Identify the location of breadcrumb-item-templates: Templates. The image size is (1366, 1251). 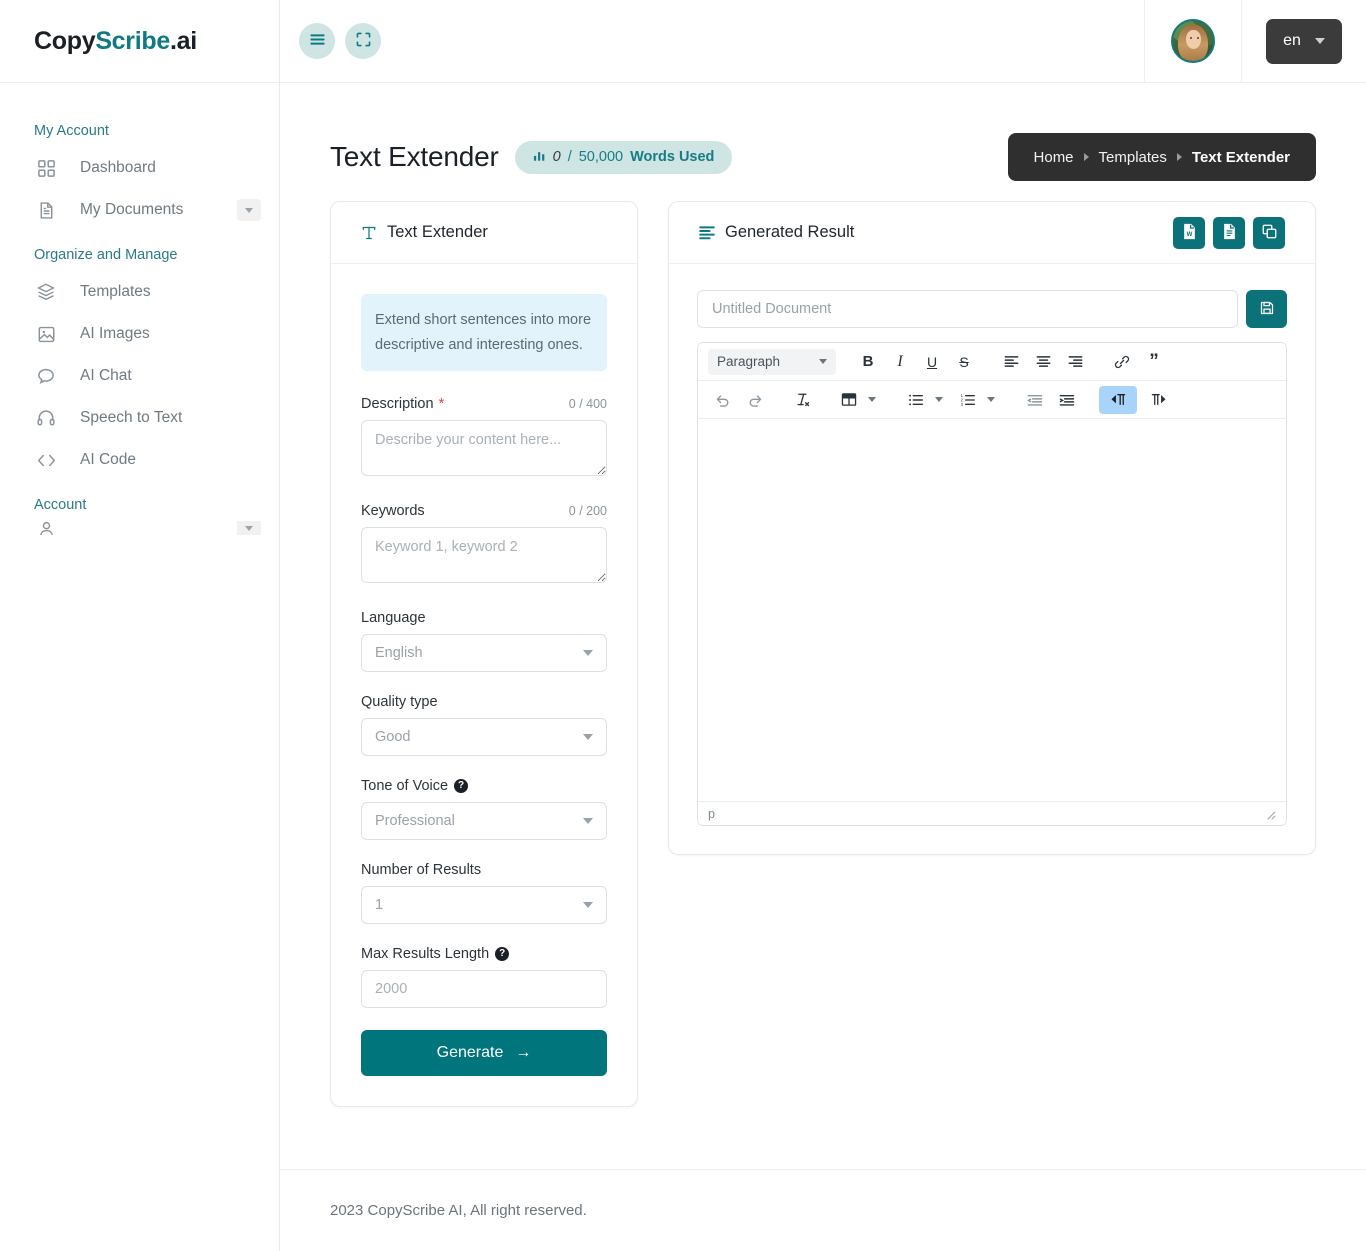
(1133, 157).